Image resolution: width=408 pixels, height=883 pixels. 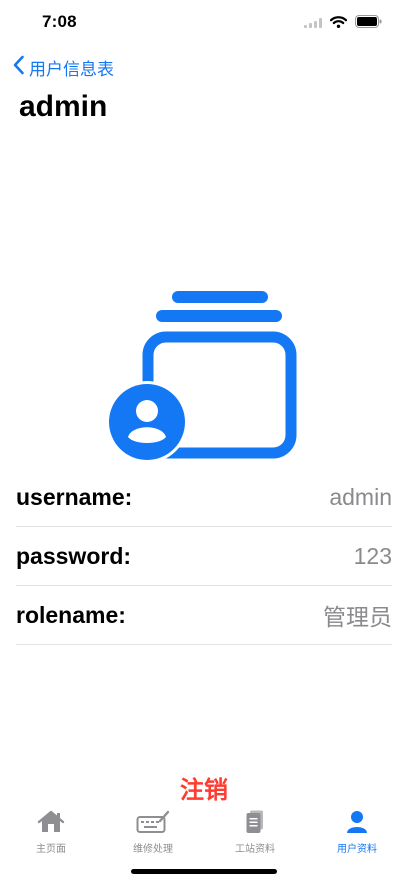 What do you see at coordinates (357, 849) in the screenshot?
I see `tab-user-label: 用户资料` at bounding box center [357, 849].